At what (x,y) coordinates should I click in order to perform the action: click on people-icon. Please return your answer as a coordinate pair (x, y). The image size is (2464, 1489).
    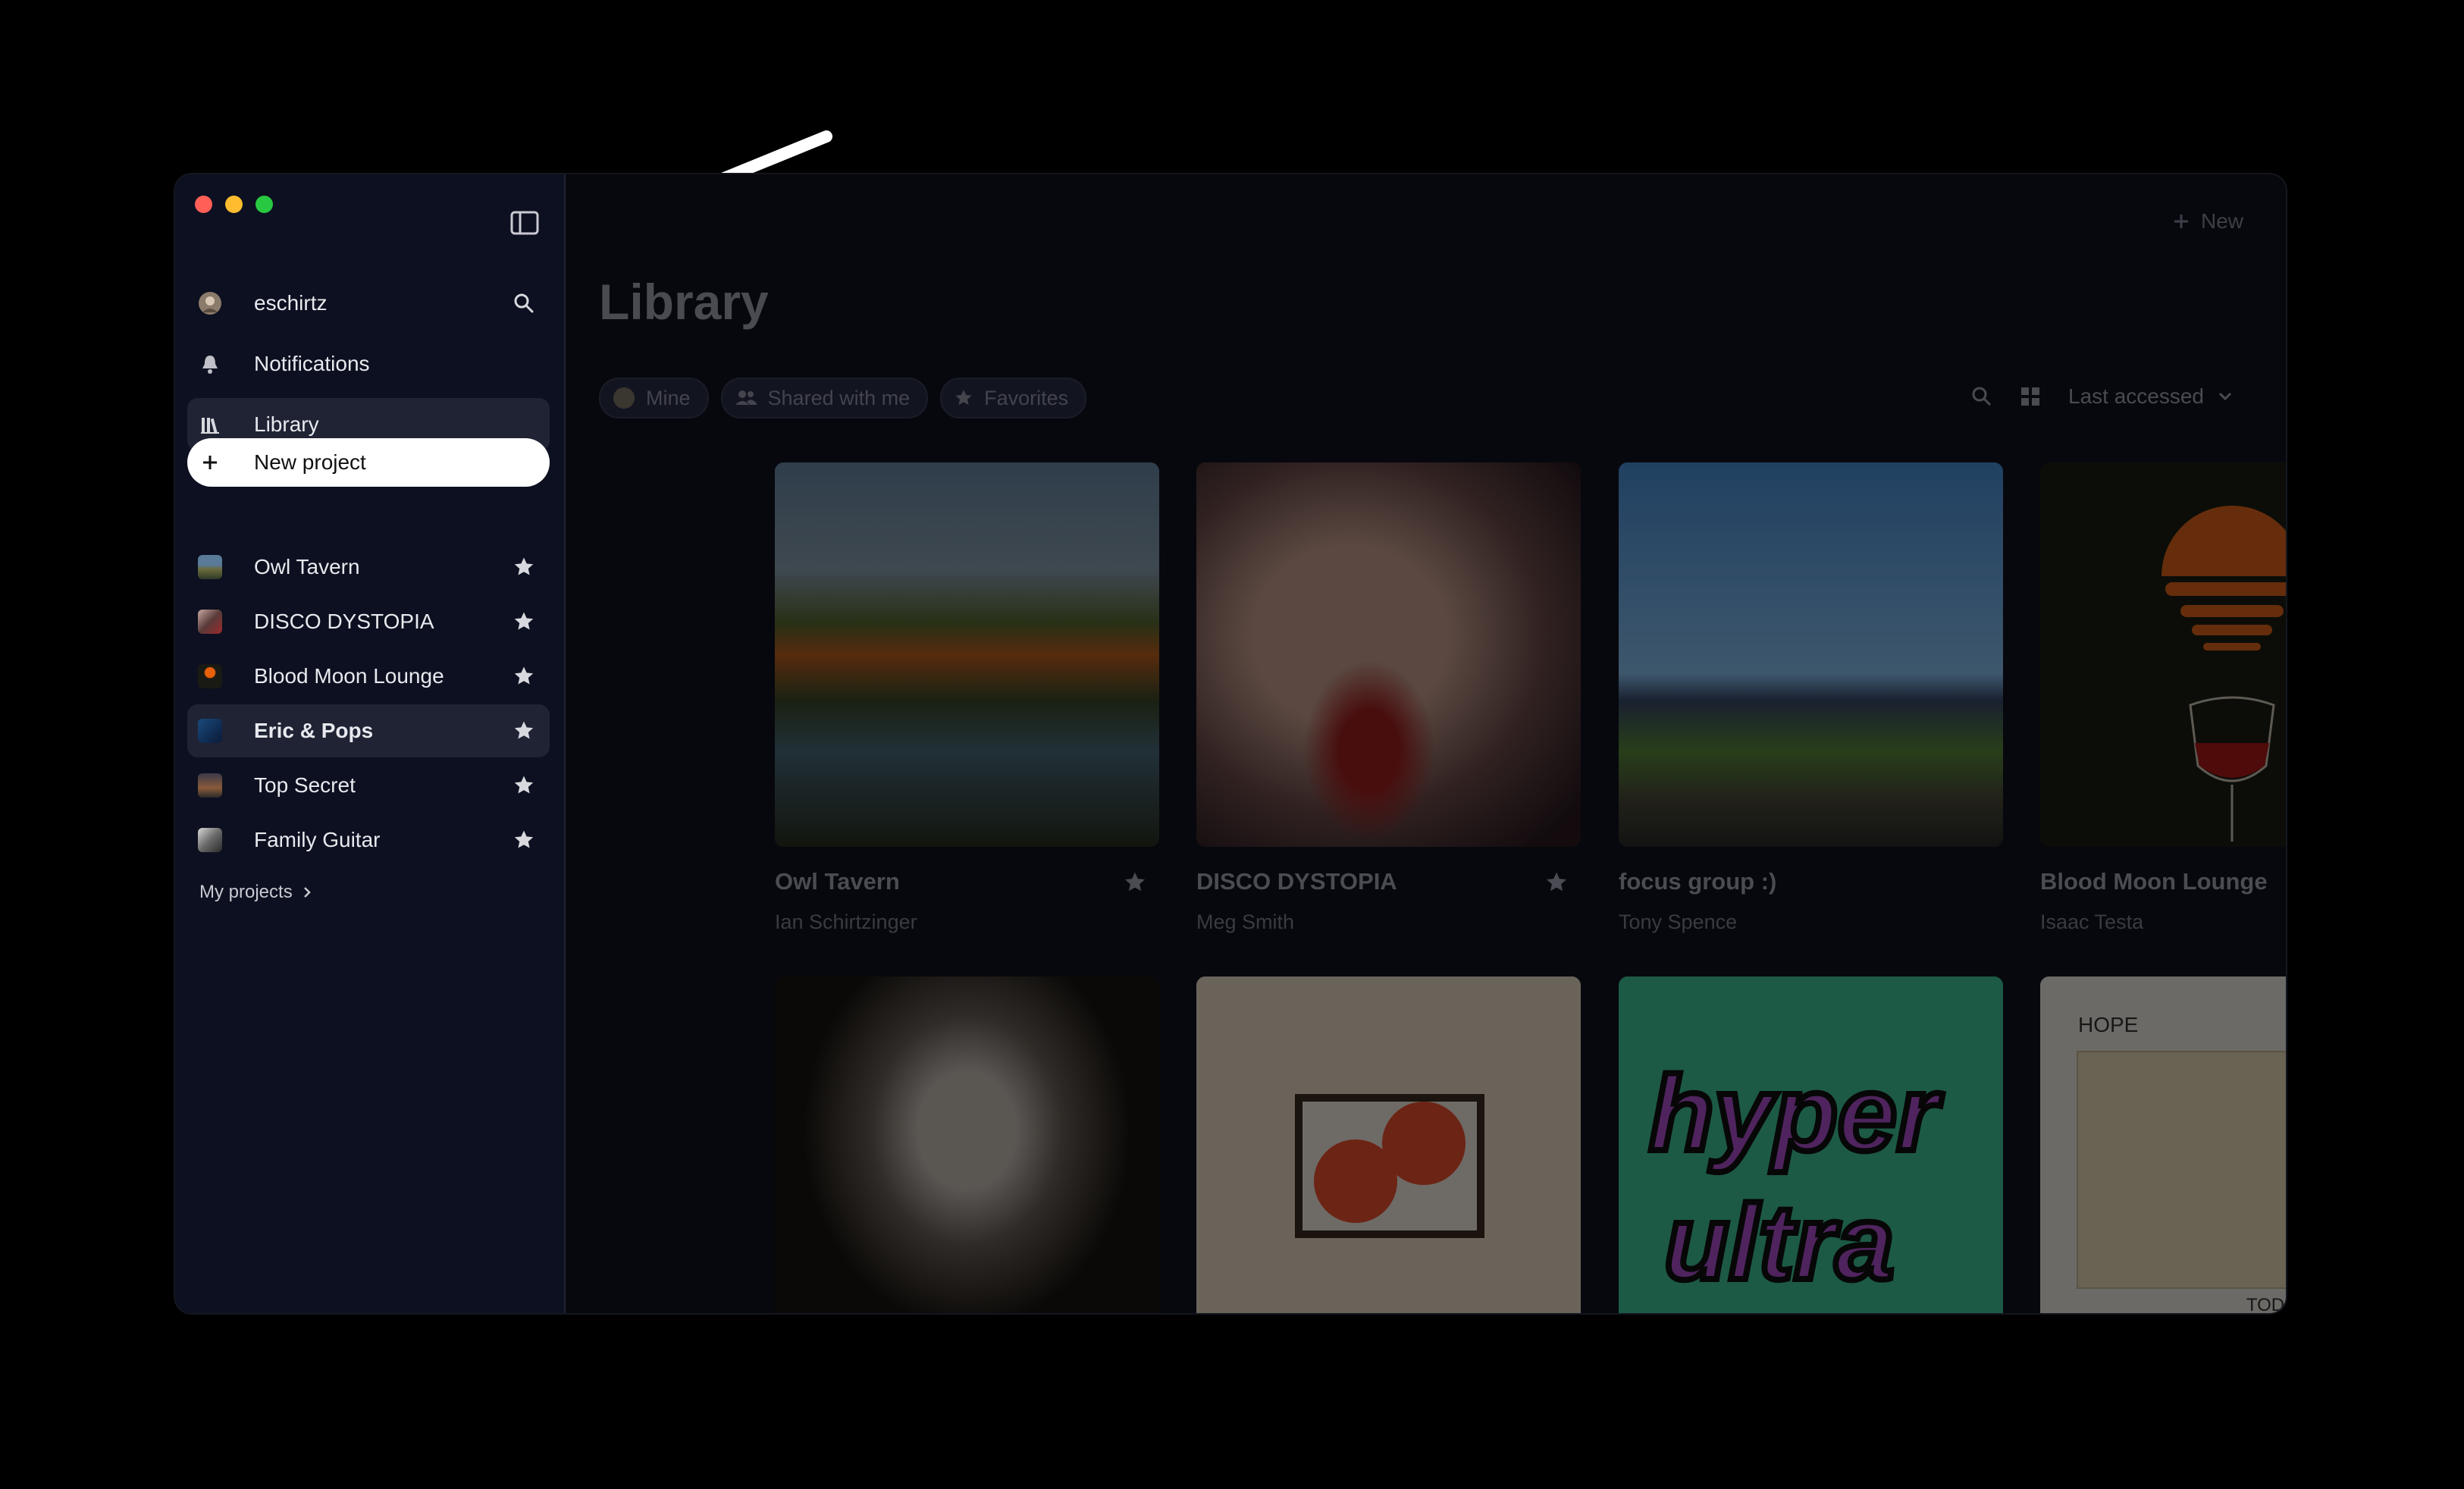
    Looking at the image, I should click on (746, 397).